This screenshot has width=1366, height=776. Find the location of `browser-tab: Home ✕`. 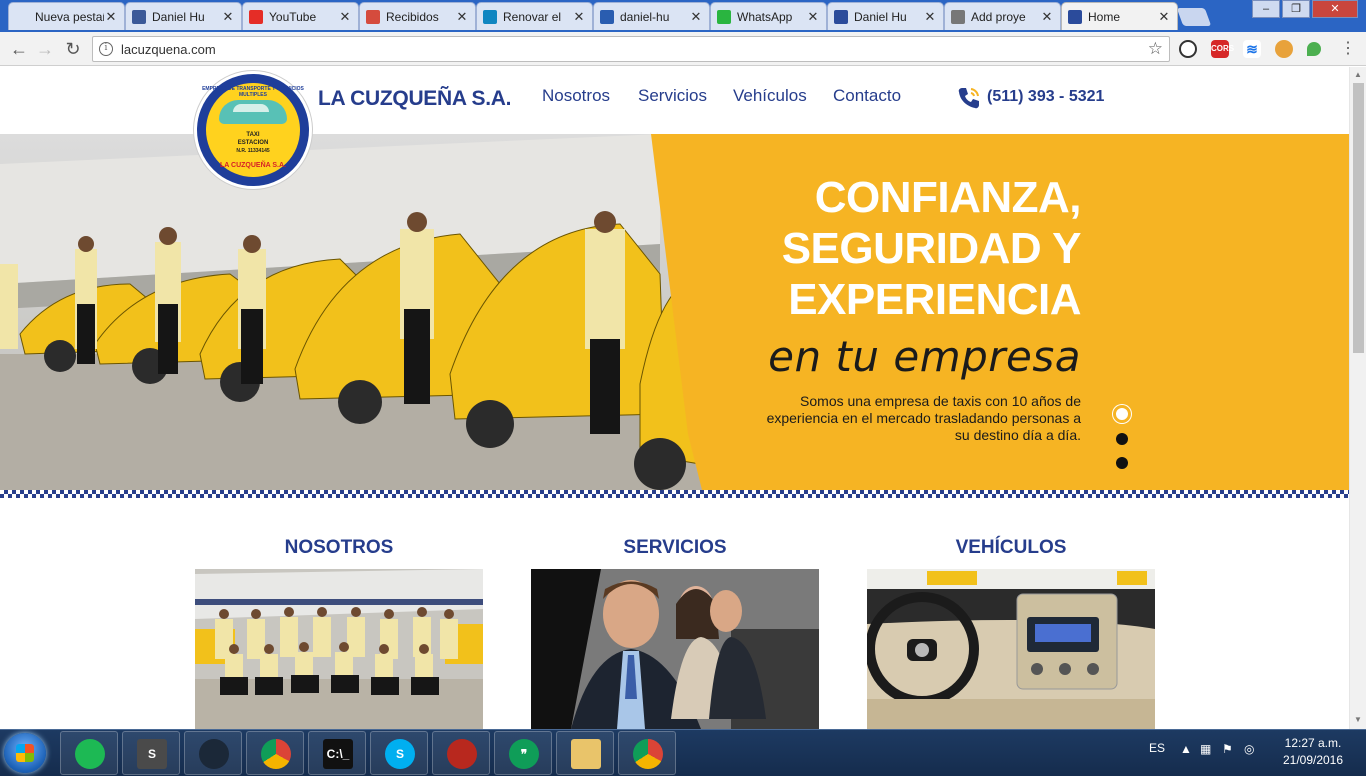

browser-tab: Home ✕ is located at coordinates (1119, 16).